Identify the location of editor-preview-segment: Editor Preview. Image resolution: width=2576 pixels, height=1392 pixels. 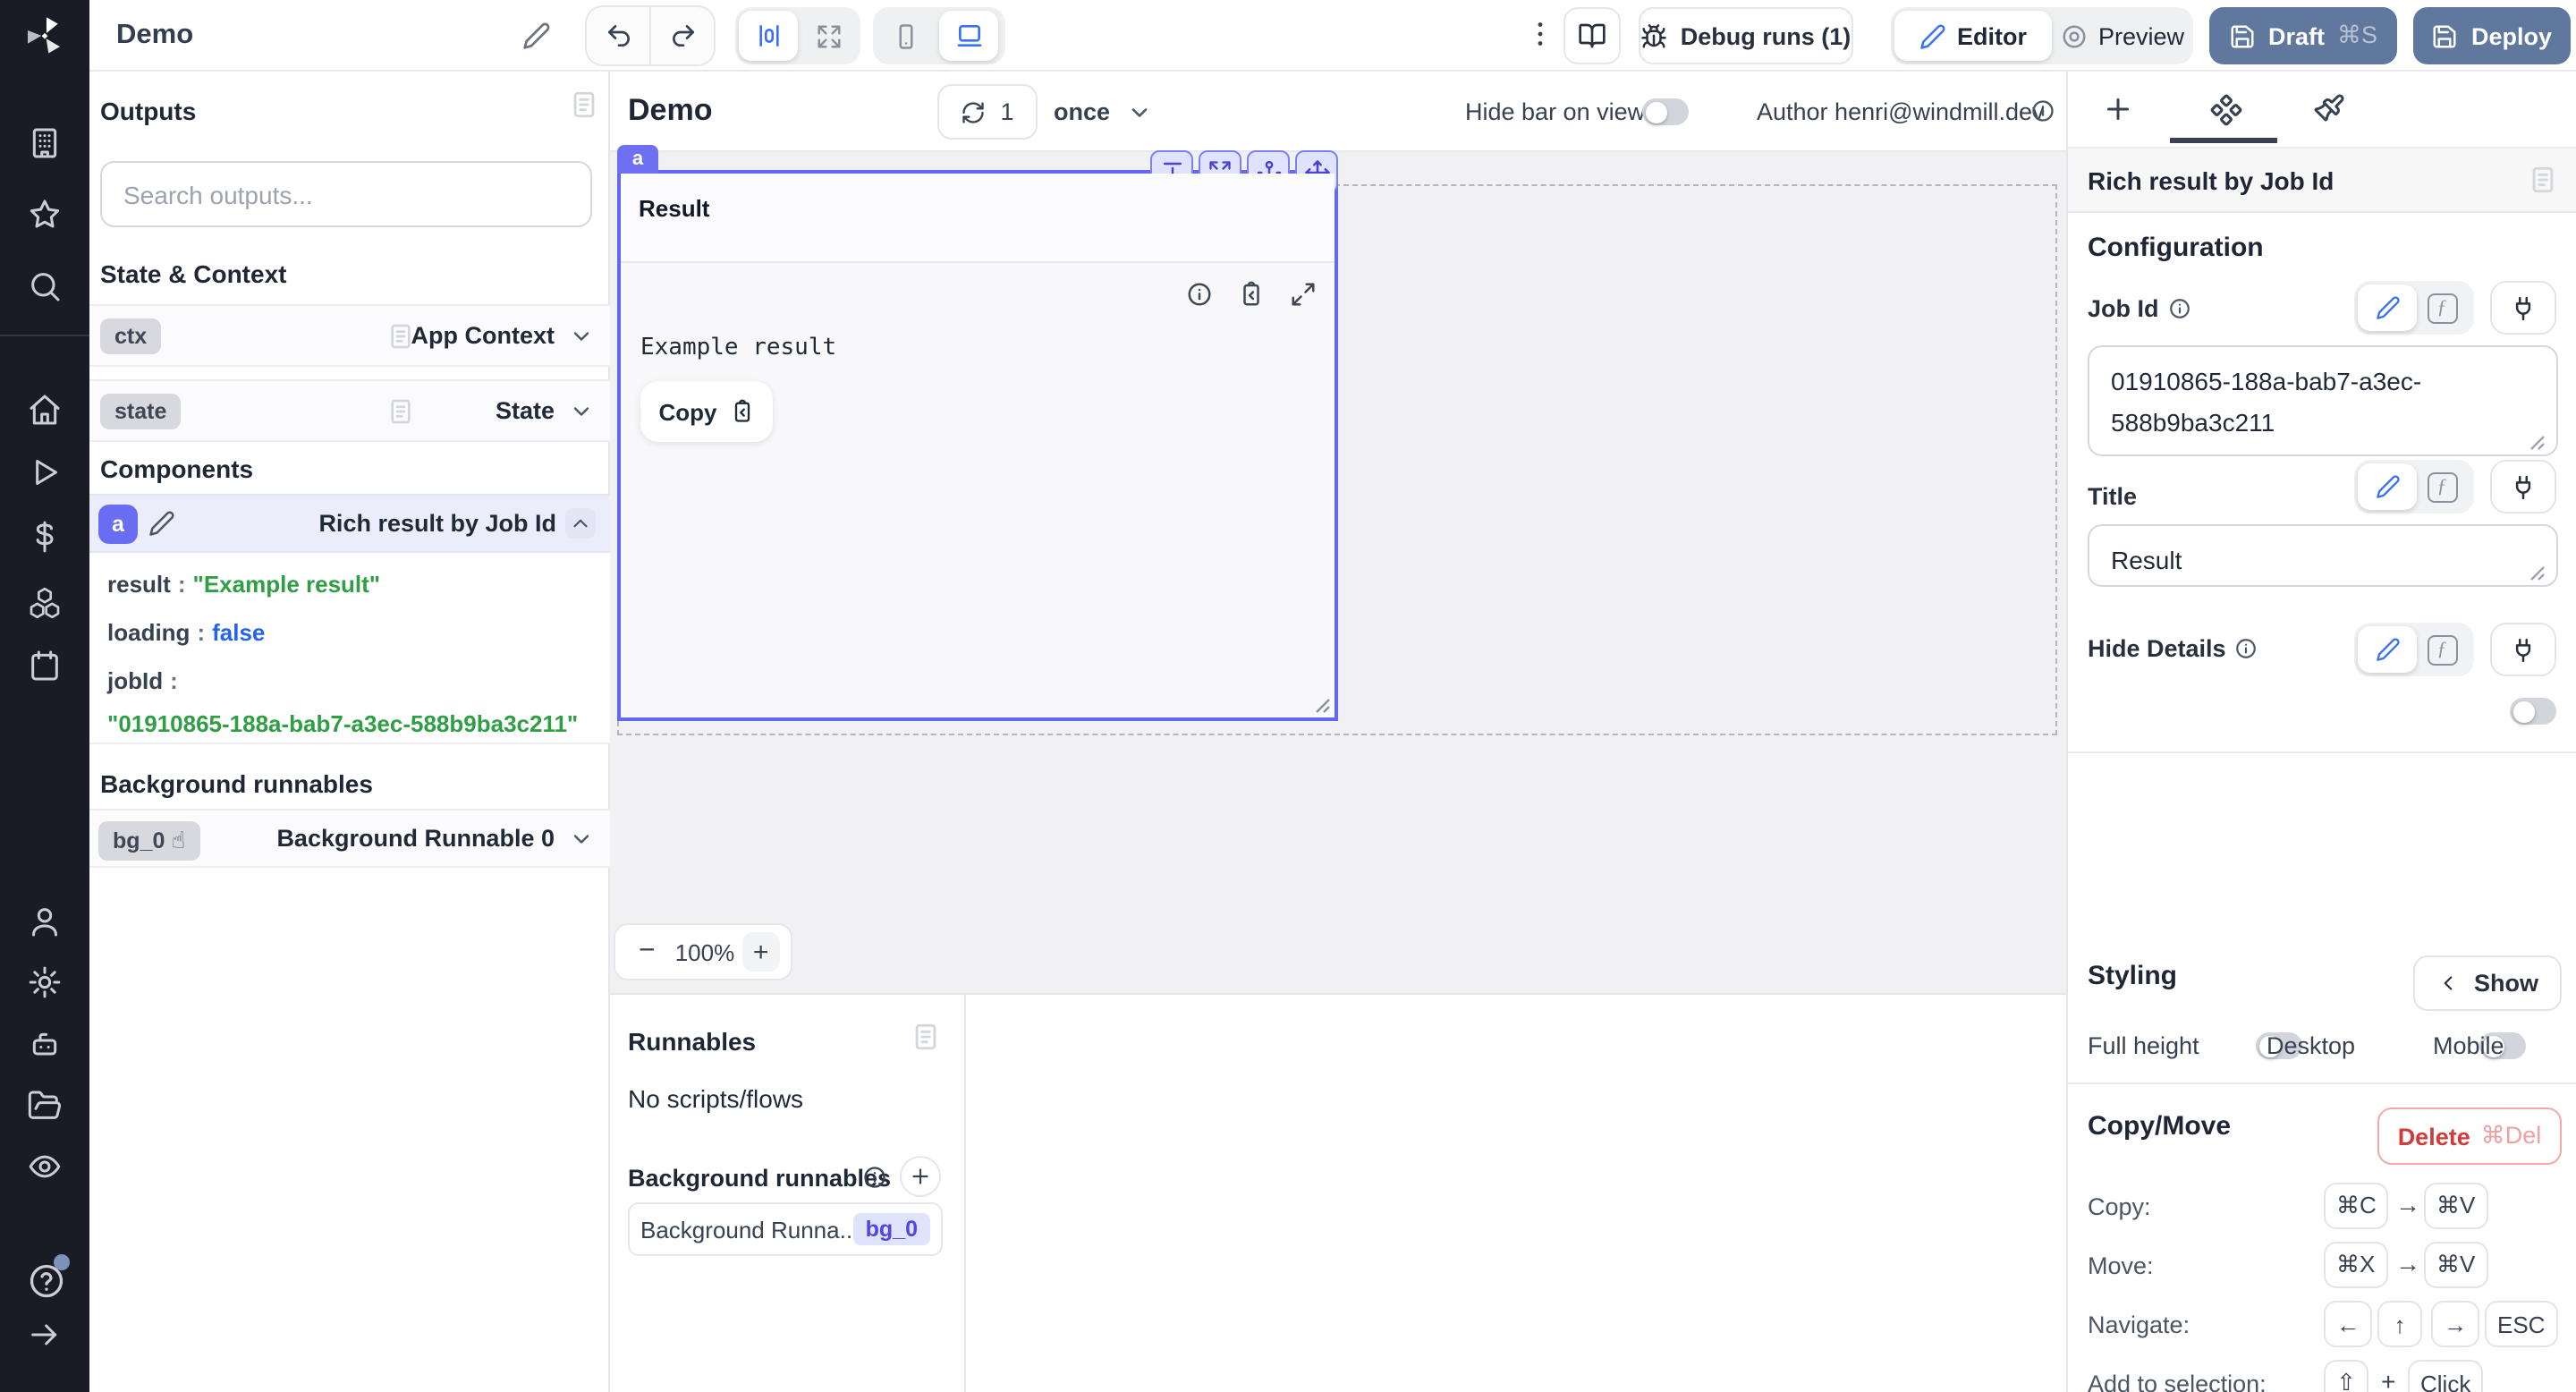
(2042, 35).